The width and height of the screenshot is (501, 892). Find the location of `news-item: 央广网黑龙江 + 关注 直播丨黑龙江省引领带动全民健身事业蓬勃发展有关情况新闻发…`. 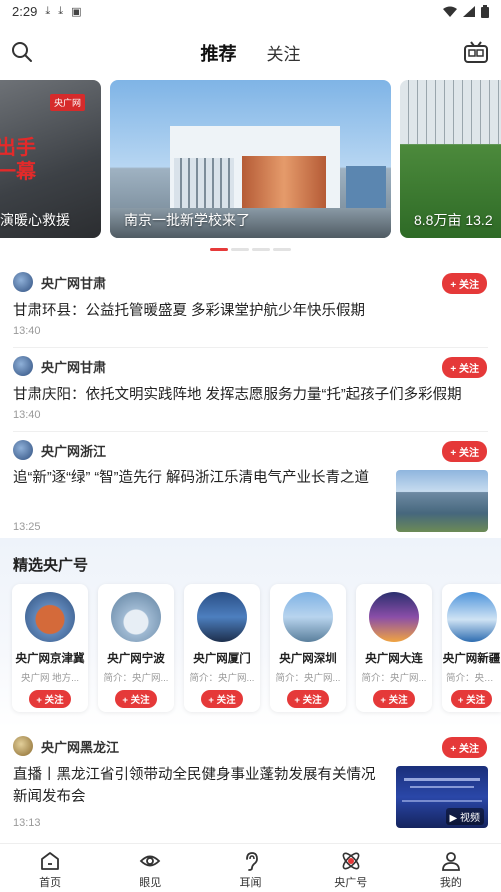

news-item: 央广网黑龙江 + 关注 直播丨黑龙江省引领带动全民健身事业蓬勃发展有关情况新闻发… is located at coordinates (250, 786).